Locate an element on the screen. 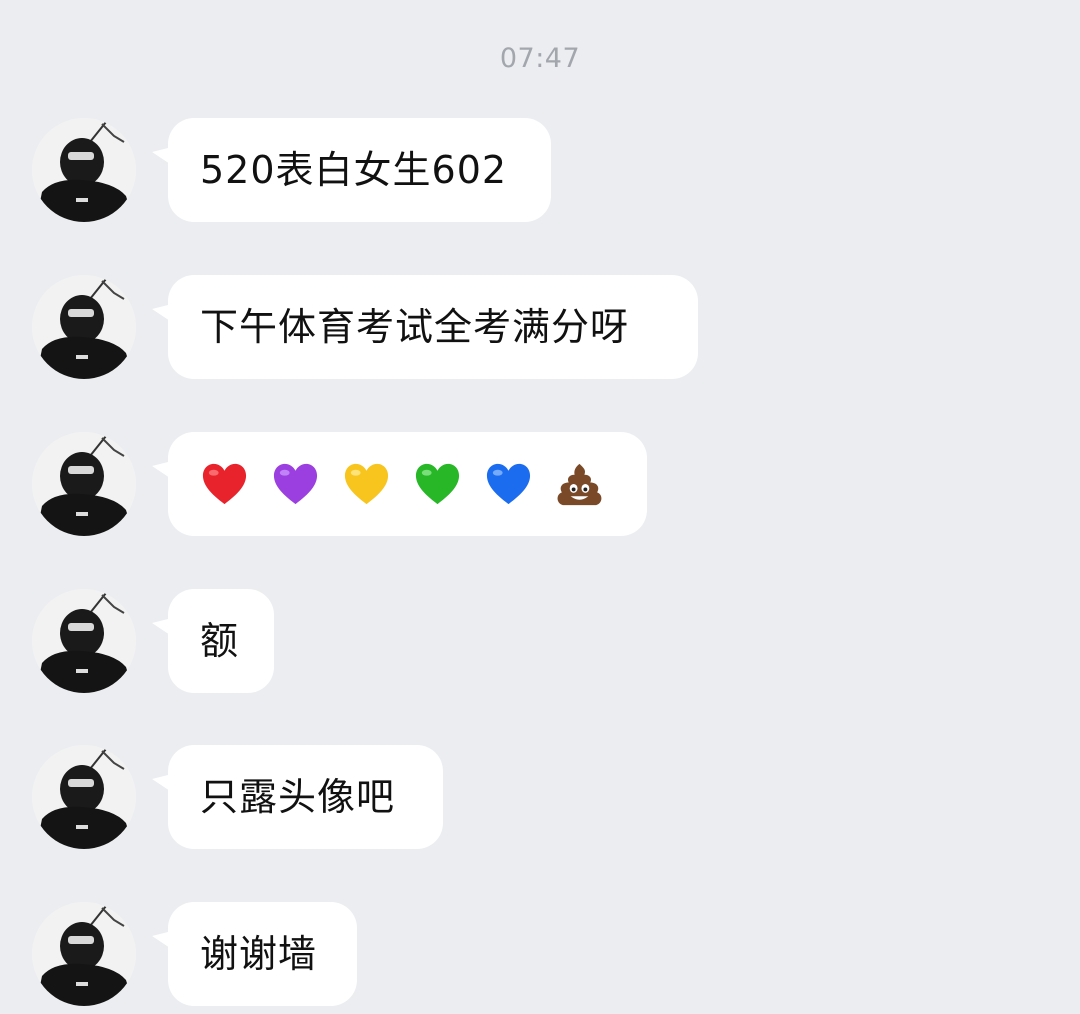 The image size is (1080, 1014). pile-of-poo-icon is located at coordinates (579, 484).